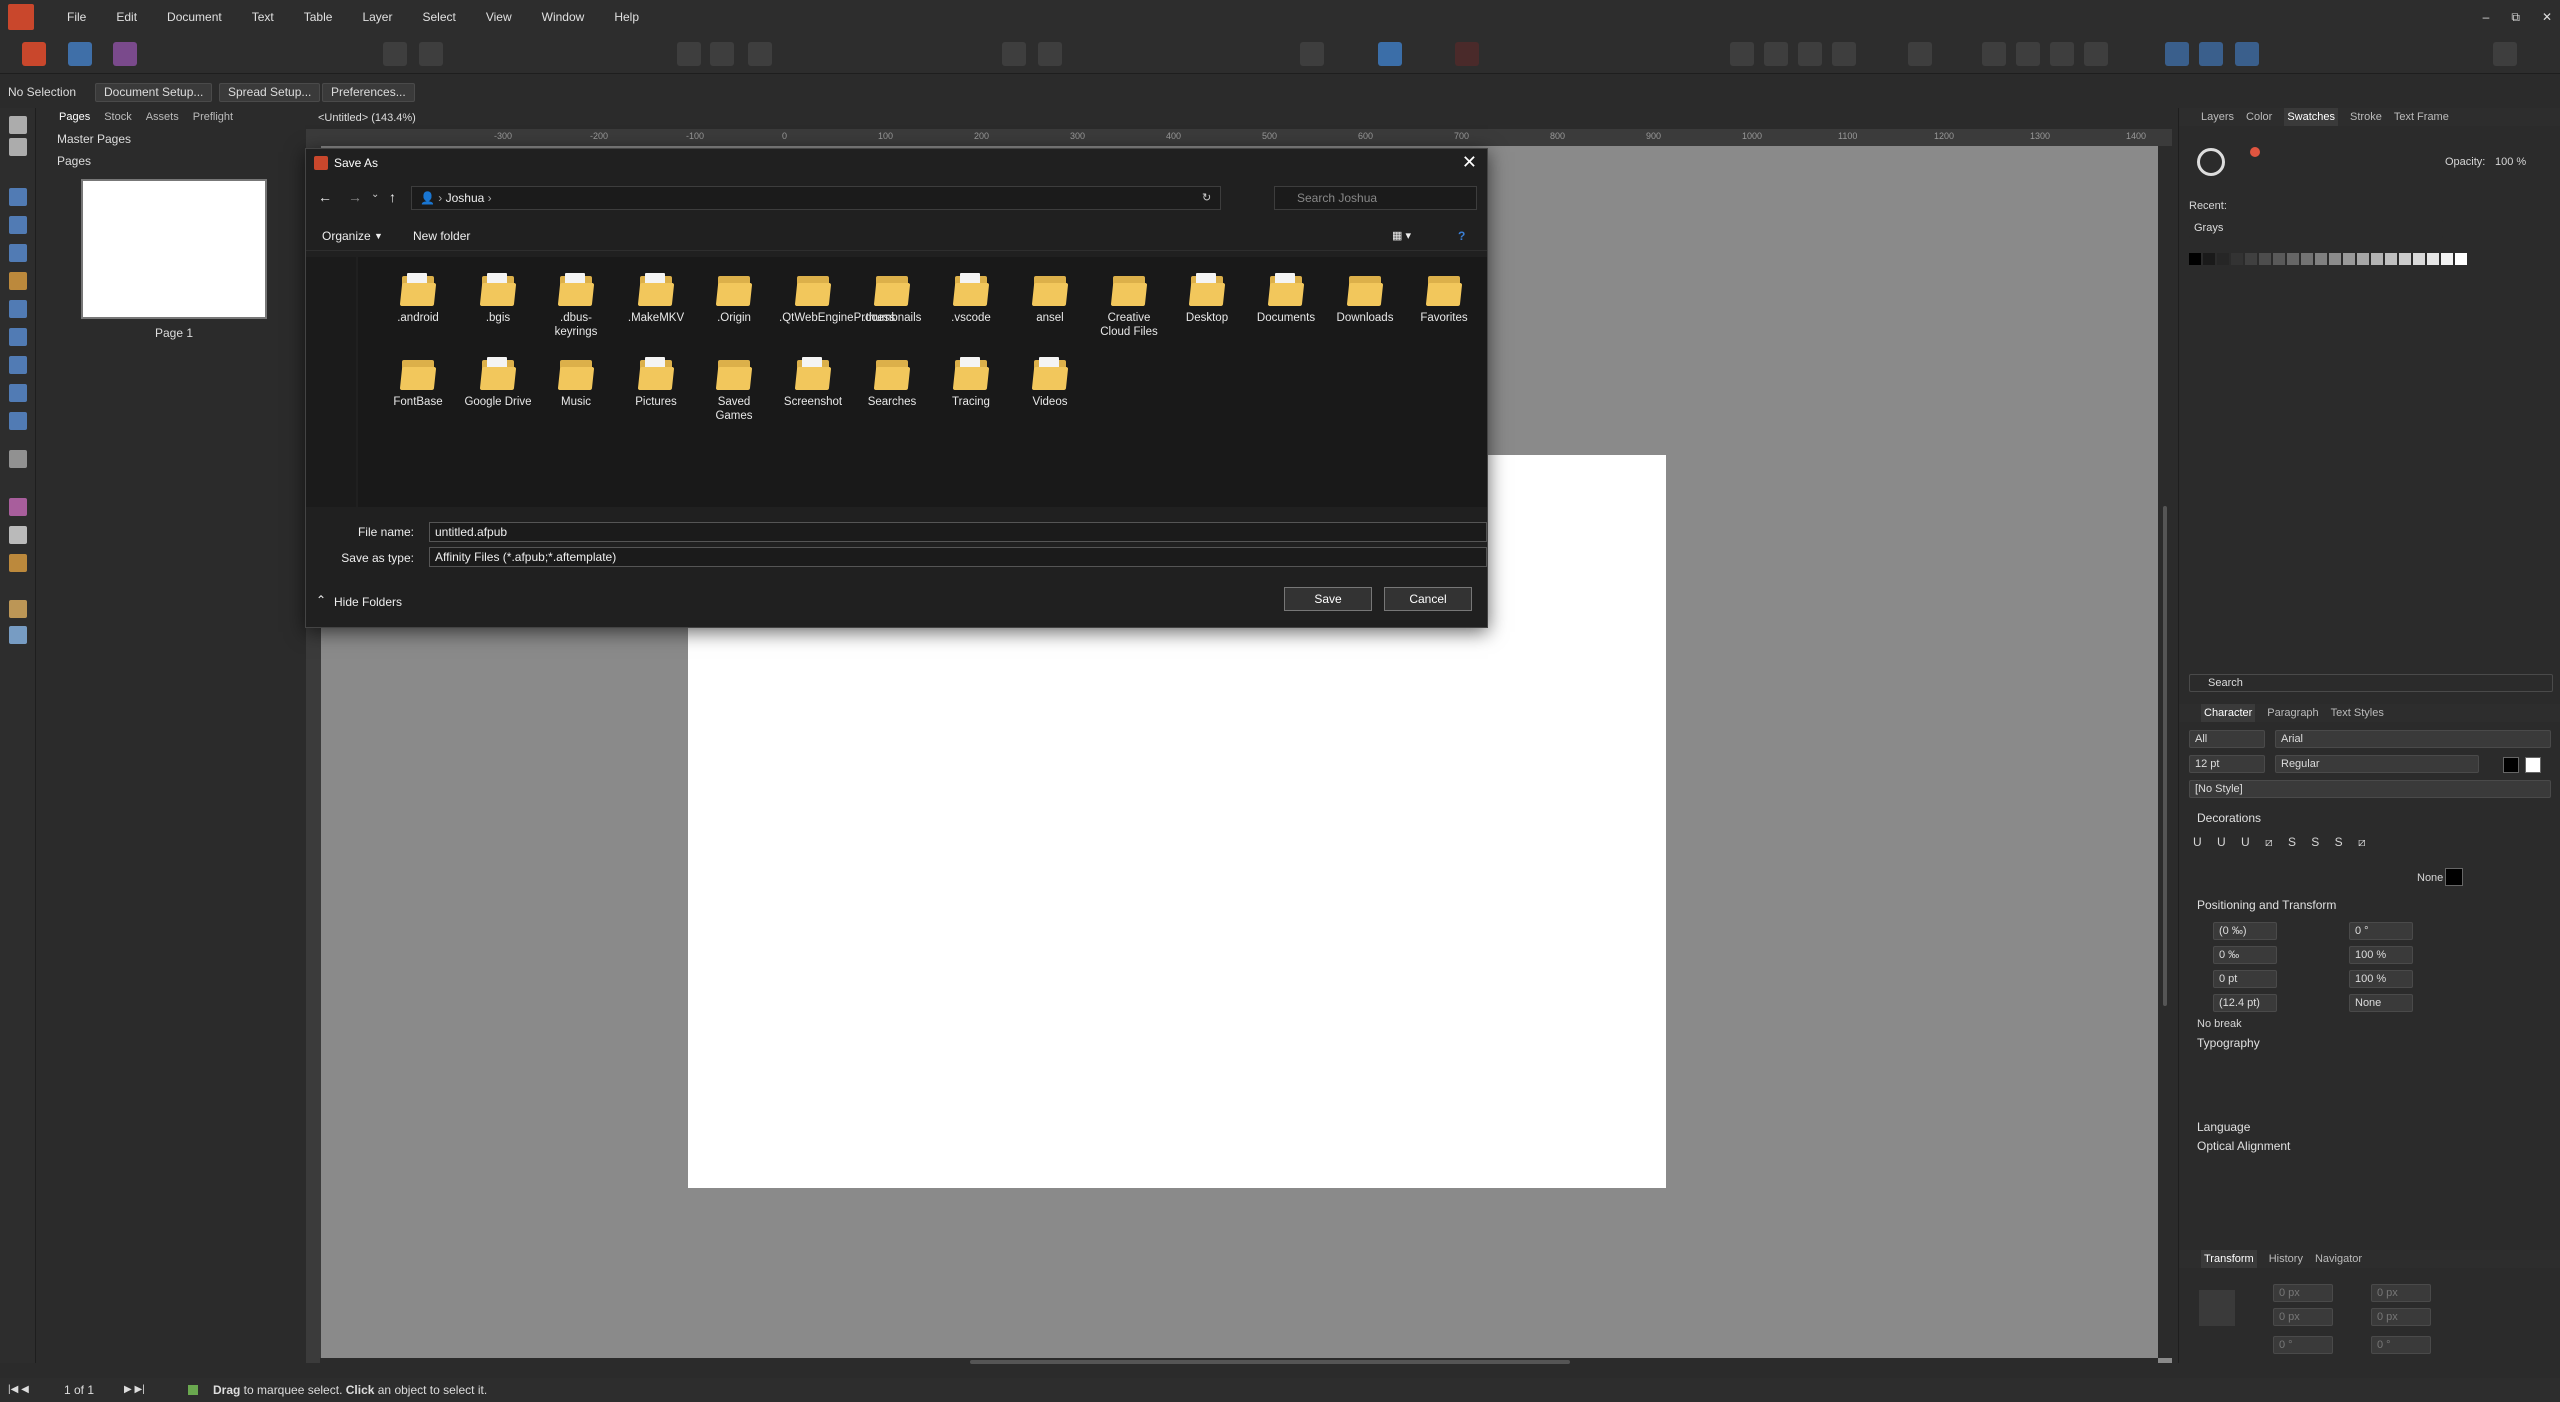  What do you see at coordinates (18, 535) in the screenshot?
I see `transparency-tool-icon` at bounding box center [18, 535].